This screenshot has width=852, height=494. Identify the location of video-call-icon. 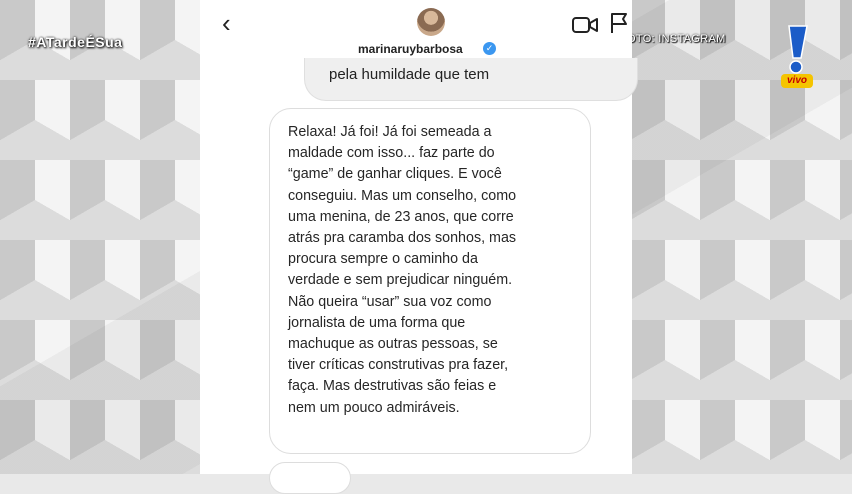
(585, 25).